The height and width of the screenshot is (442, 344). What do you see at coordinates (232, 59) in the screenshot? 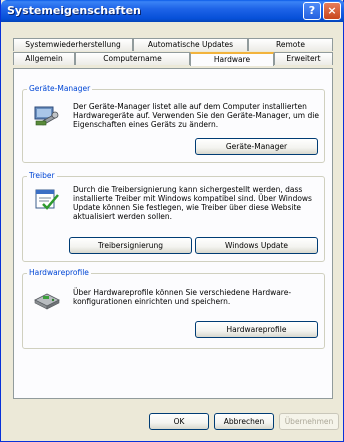
I see `tab-hardware: Hardware` at bounding box center [232, 59].